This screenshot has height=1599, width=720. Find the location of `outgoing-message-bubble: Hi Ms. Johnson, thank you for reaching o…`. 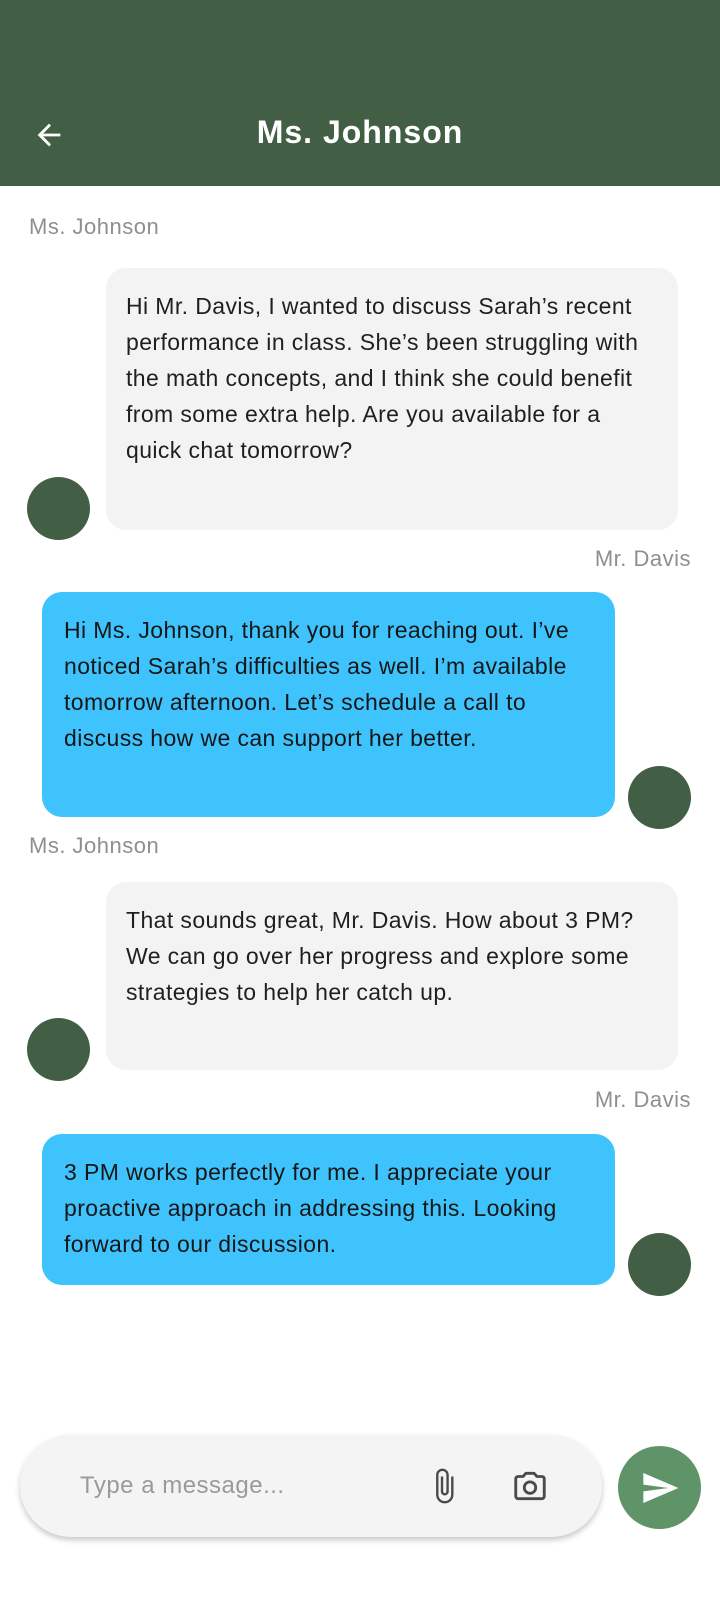

outgoing-message-bubble: Hi Ms. Johnson, thank you for reaching o… is located at coordinates (328, 704).